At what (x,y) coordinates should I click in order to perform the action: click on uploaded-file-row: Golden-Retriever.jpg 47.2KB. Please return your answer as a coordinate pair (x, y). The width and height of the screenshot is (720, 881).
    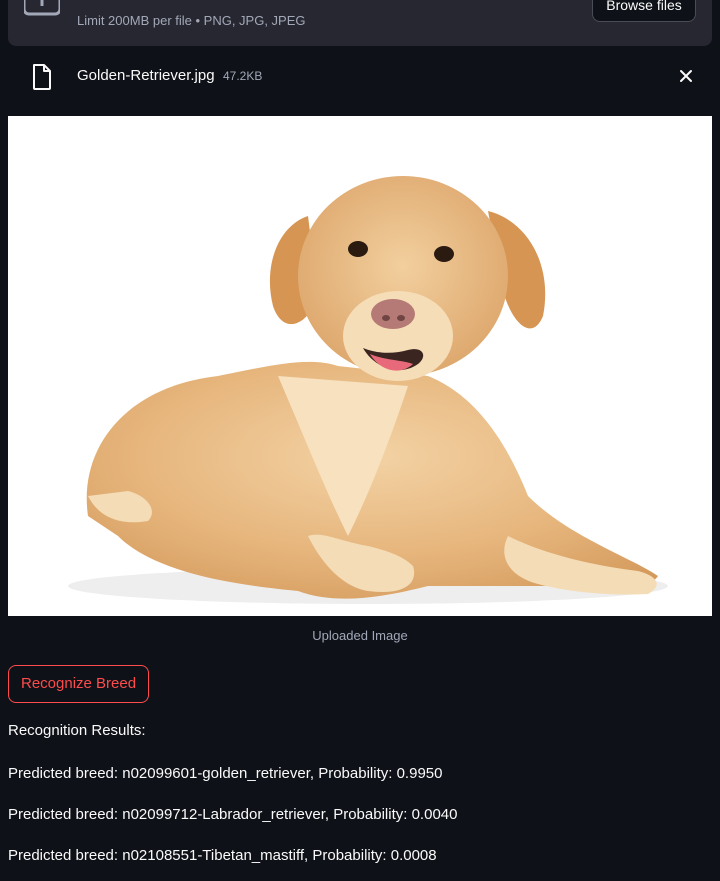
    Looking at the image, I should click on (360, 77).